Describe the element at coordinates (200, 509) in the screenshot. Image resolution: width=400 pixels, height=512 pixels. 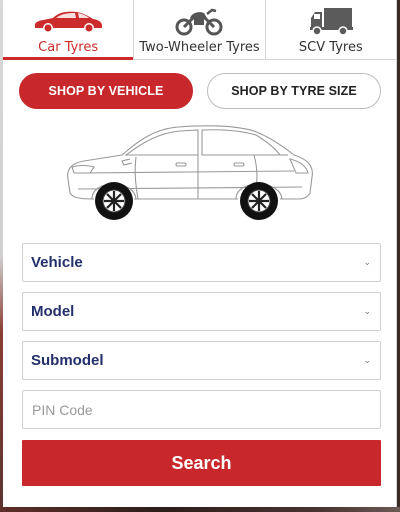
I see `background-edge-bottom` at that location.